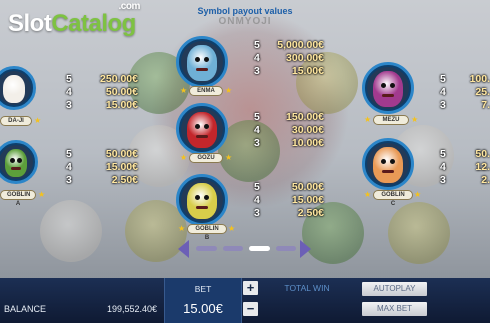 This screenshot has height=323, width=490. What do you see at coordinates (203, 289) in the screenshot?
I see `bet-label: BET` at bounding box center [203, 289].